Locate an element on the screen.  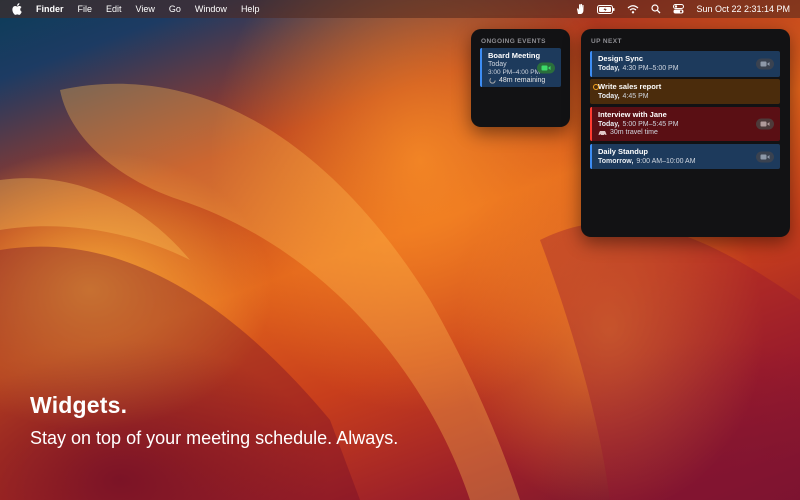
event-when: Today, 5:00 PM–5:45 PM is located at coordinates (686, 124).